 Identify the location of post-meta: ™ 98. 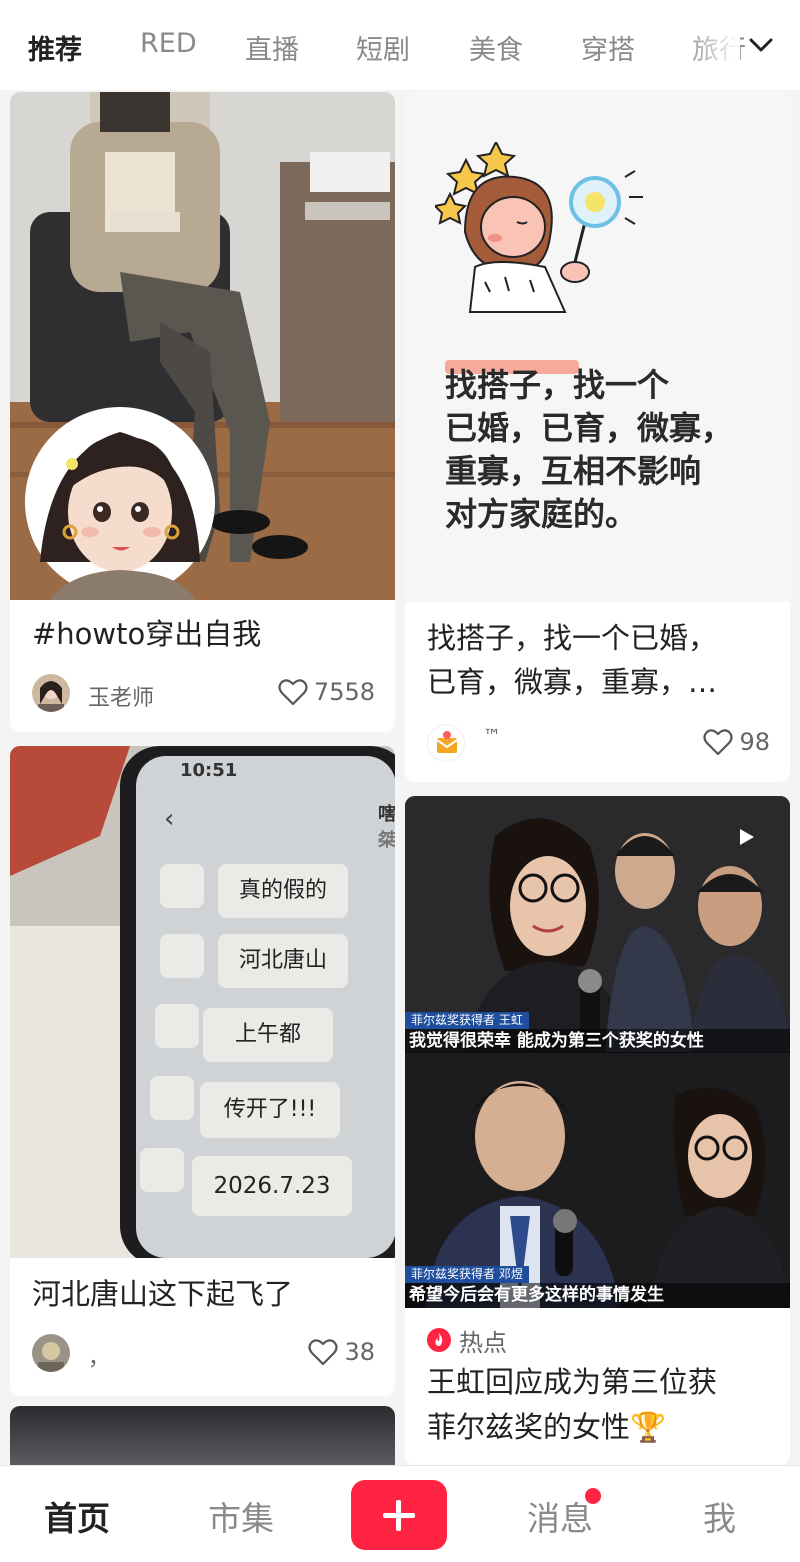
(598, 744).